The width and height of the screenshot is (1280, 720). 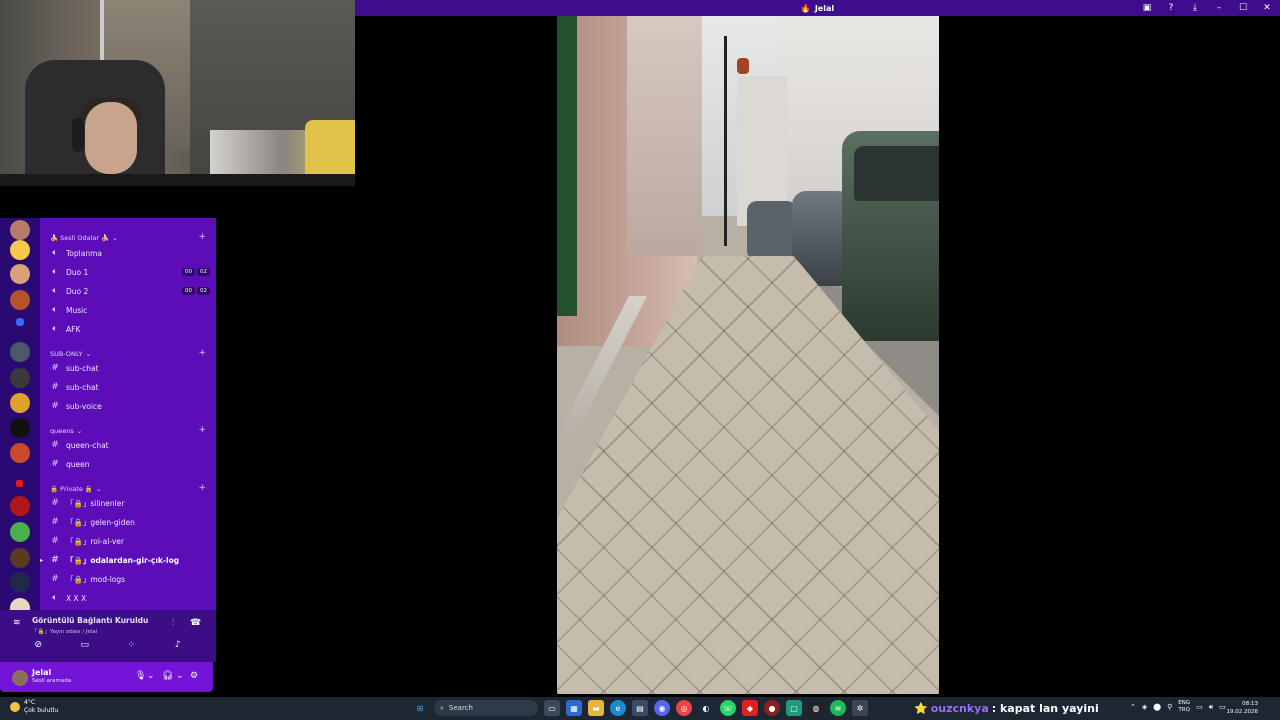 I want to click on close-icon: ✕, so click(x=1267, y=8).